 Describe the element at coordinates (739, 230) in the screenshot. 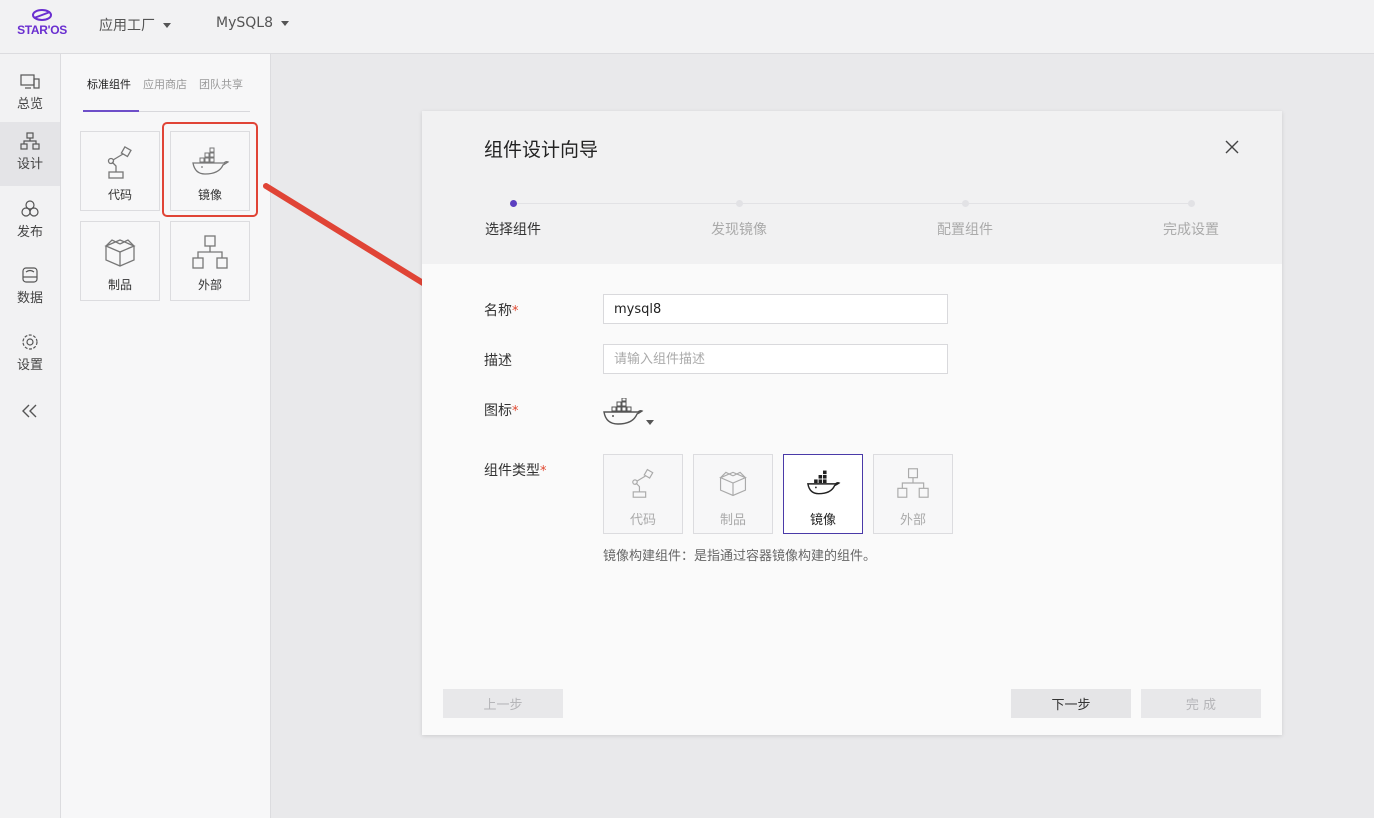

I see `step-discover-image: 发现镜像` at that location.